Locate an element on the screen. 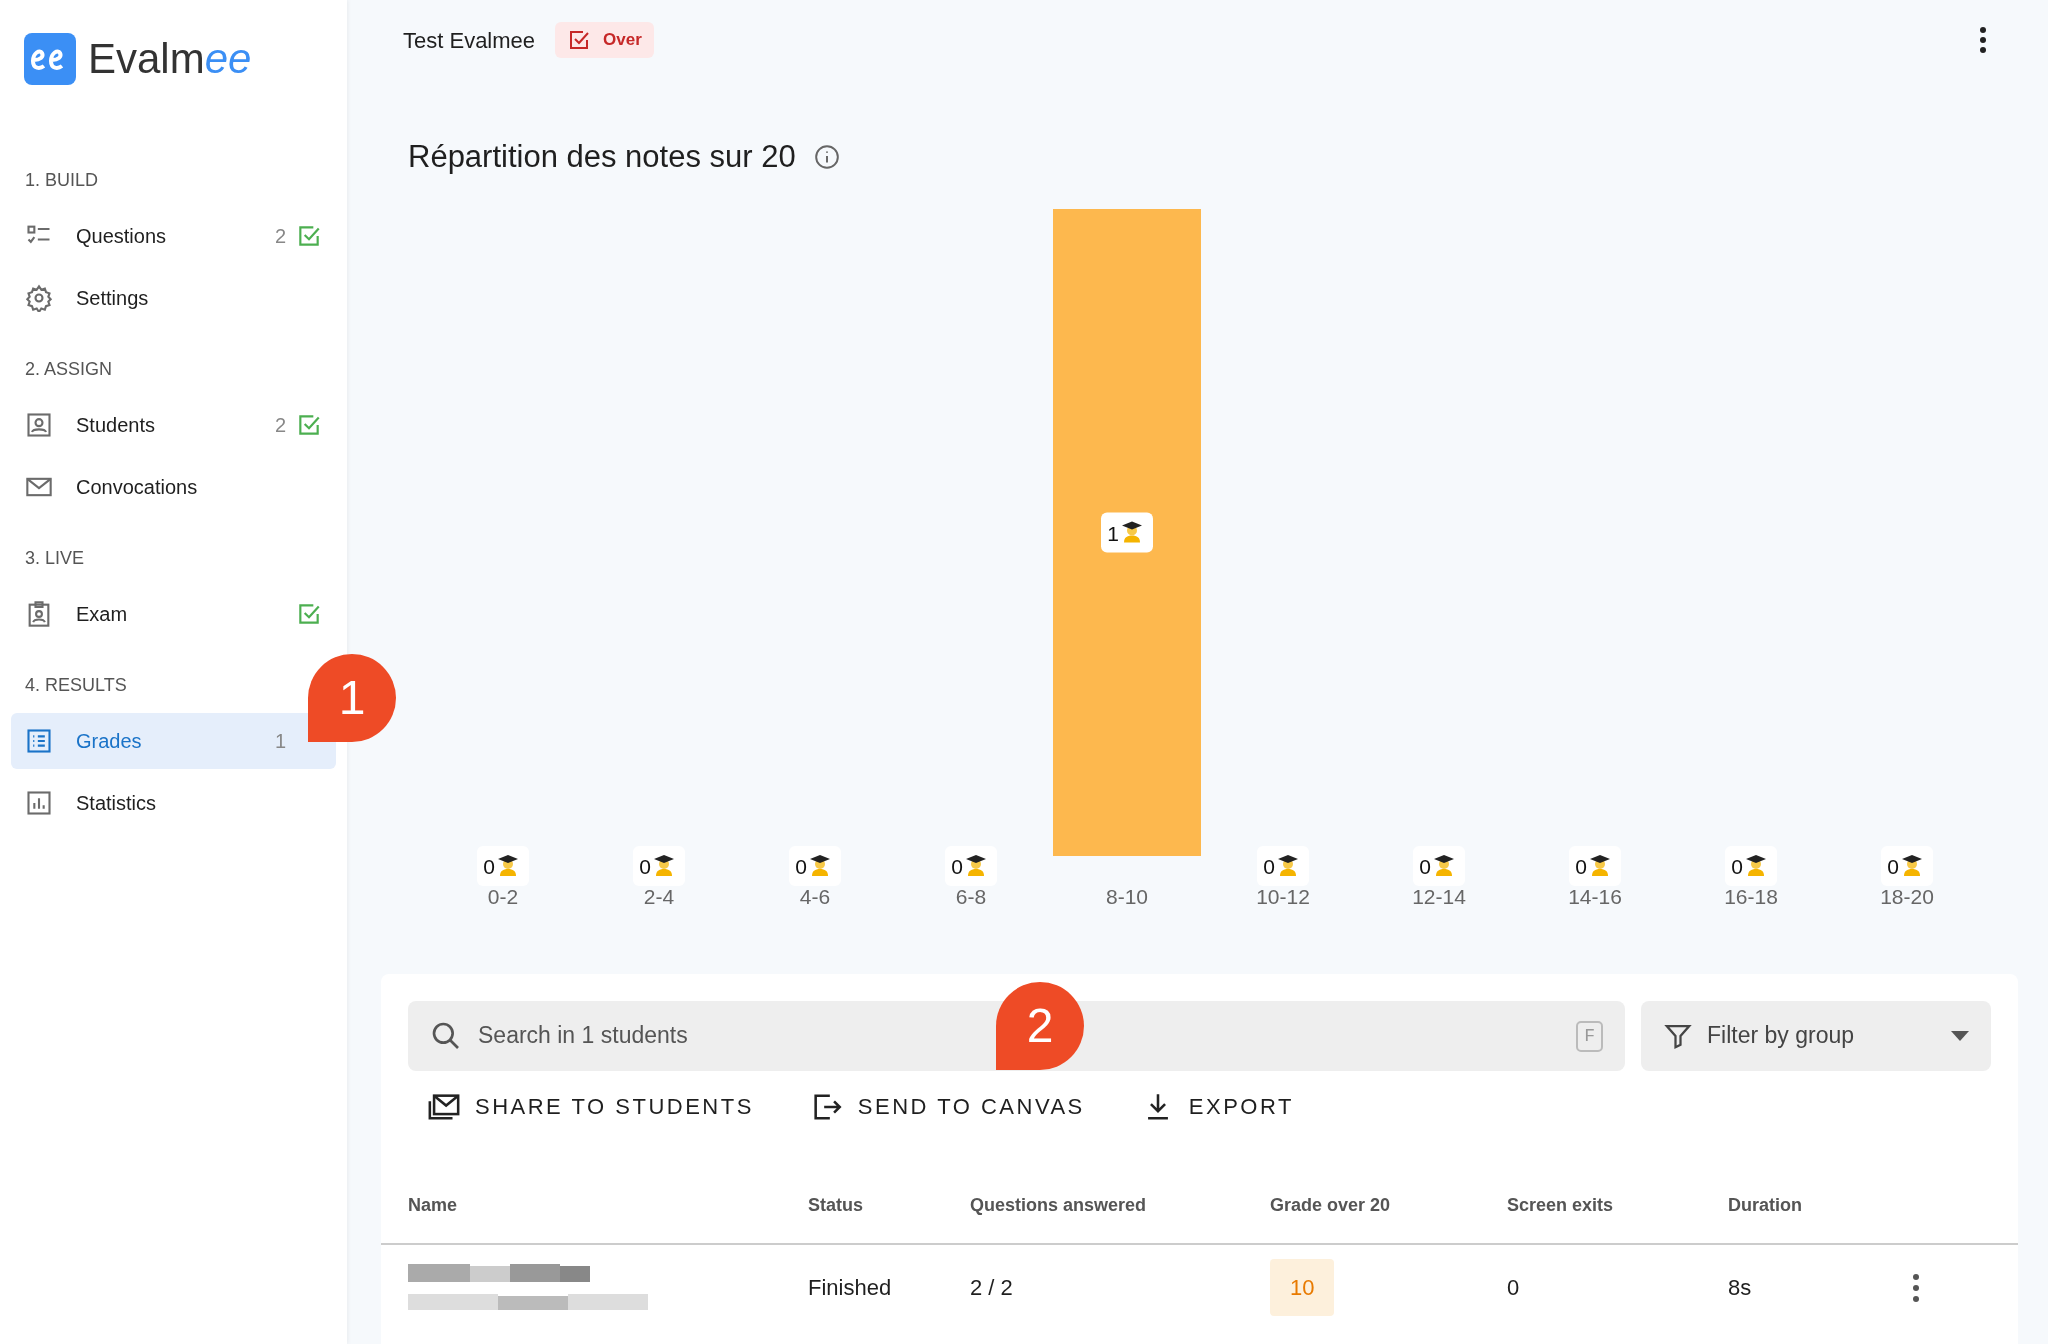 The width and height of the screenshot is (2048, 1344). sidebar-label: Settings is located at coordinates (113, 298).